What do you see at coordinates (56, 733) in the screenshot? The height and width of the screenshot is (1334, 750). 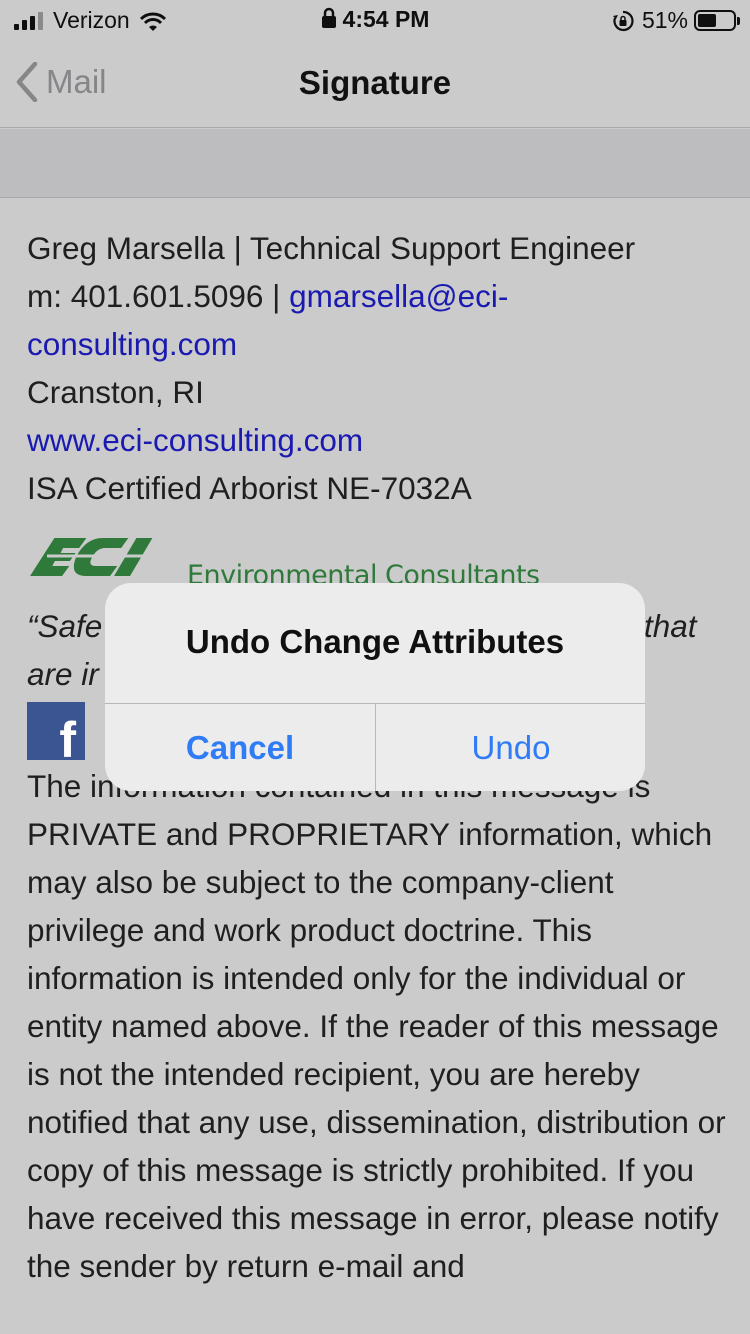 I see `facebook-icon: f` at bounding box center [56, 733].